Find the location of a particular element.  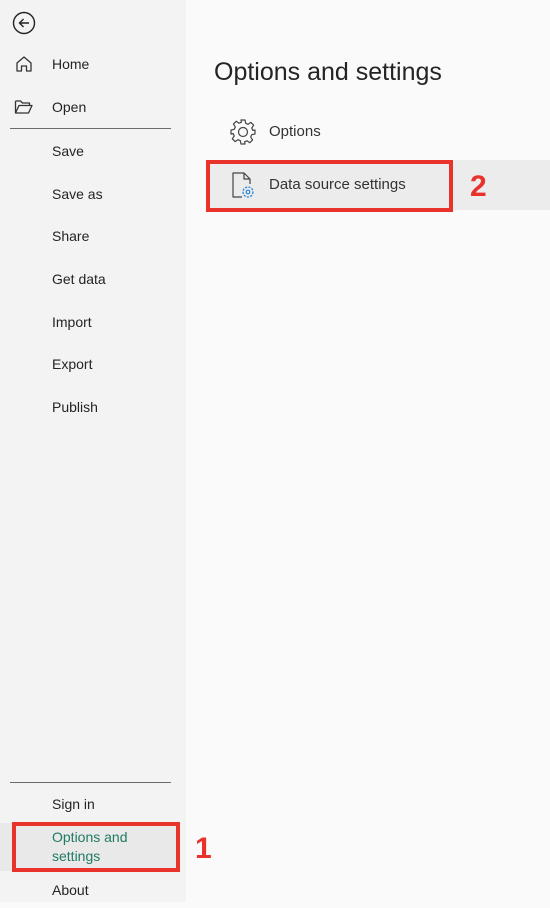

sidebar-item-import: Import is located at coordinates (93, 322).